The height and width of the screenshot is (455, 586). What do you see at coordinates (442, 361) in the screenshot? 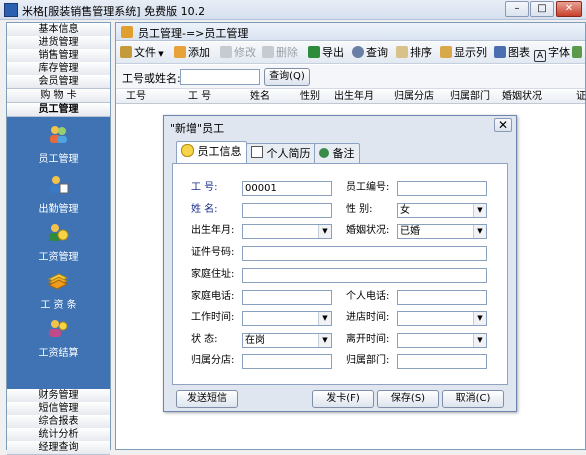
I see `dept-field` at bounding box center [442, 361].